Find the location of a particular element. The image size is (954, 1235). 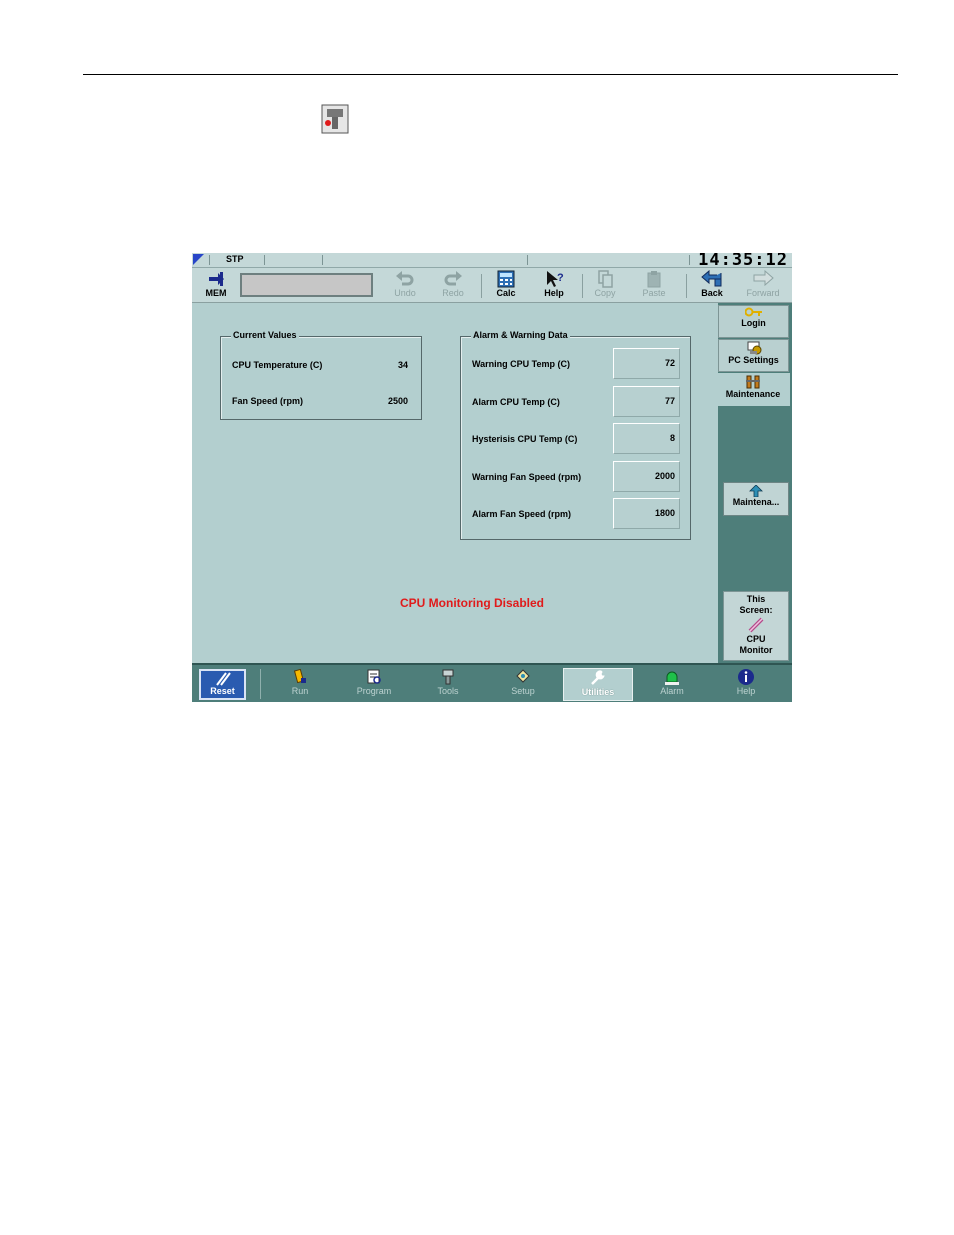

mem-button: MEM is located at coordinates (216, 286).